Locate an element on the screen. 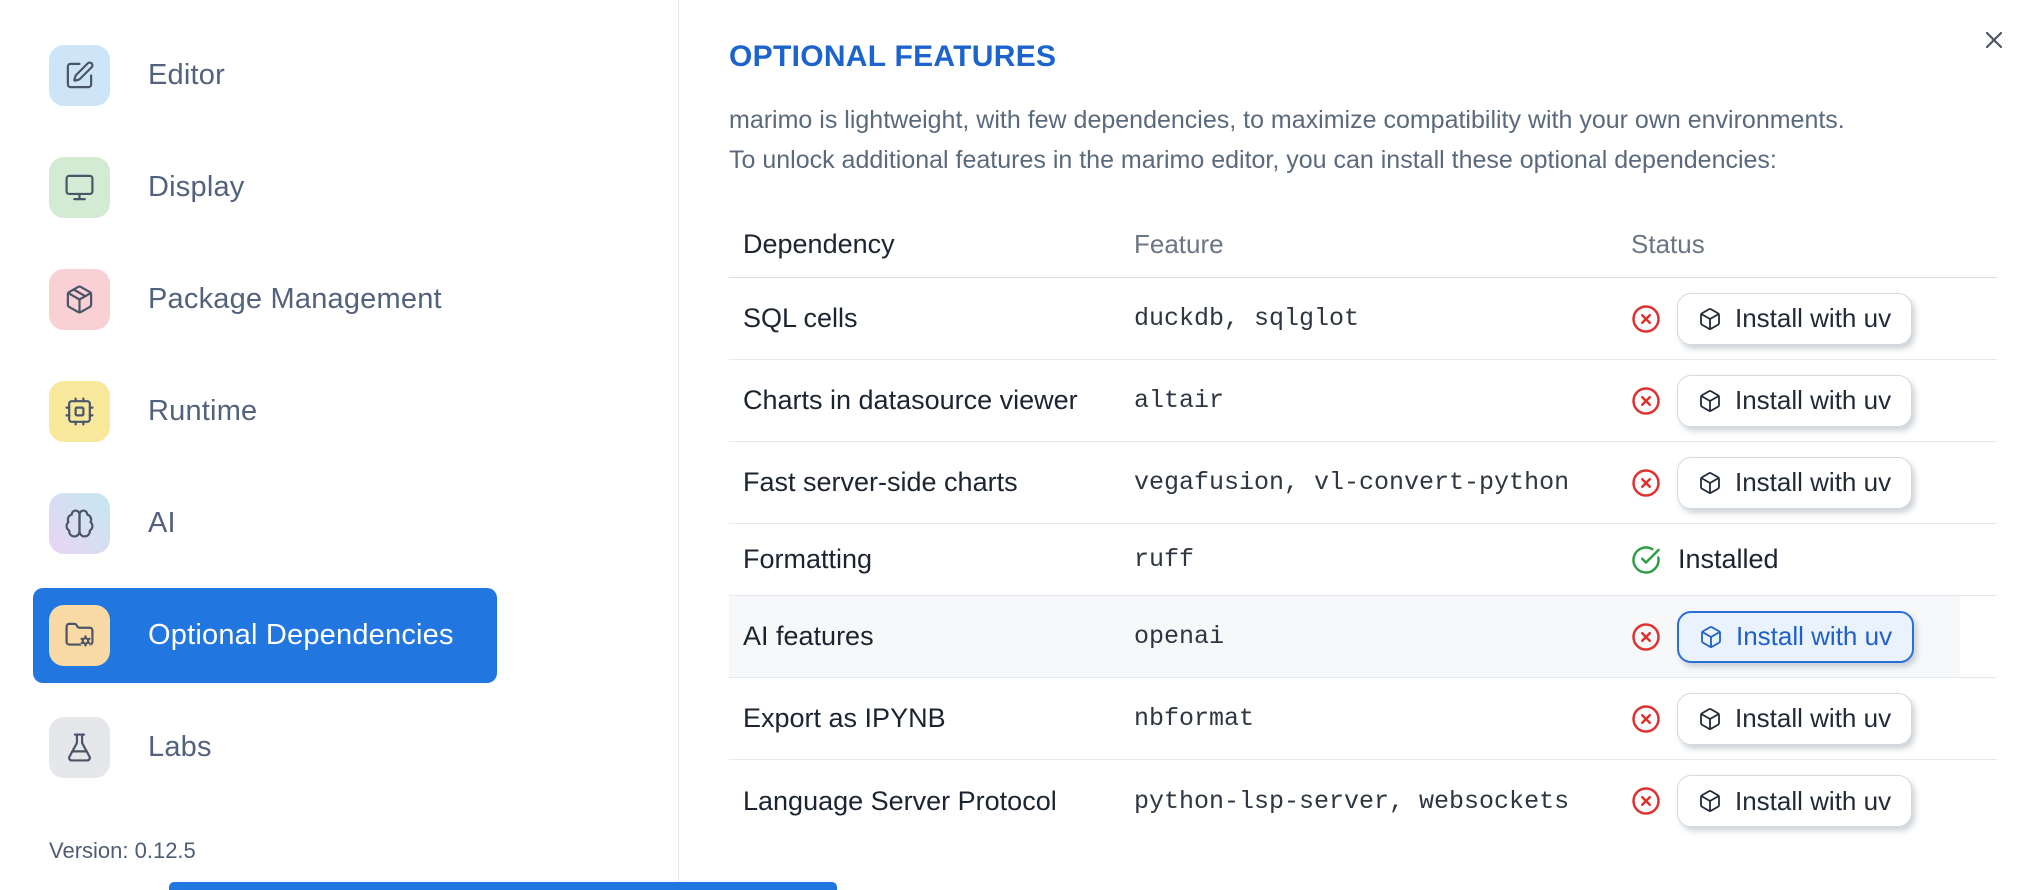  sidebar-item-label: Optional Dependencies is located at coordinates (301, 635).